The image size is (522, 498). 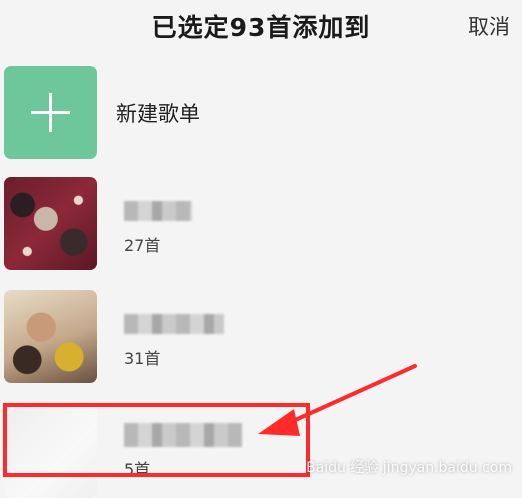 I want to click on arrow-icon, so click(x=337, y=400).